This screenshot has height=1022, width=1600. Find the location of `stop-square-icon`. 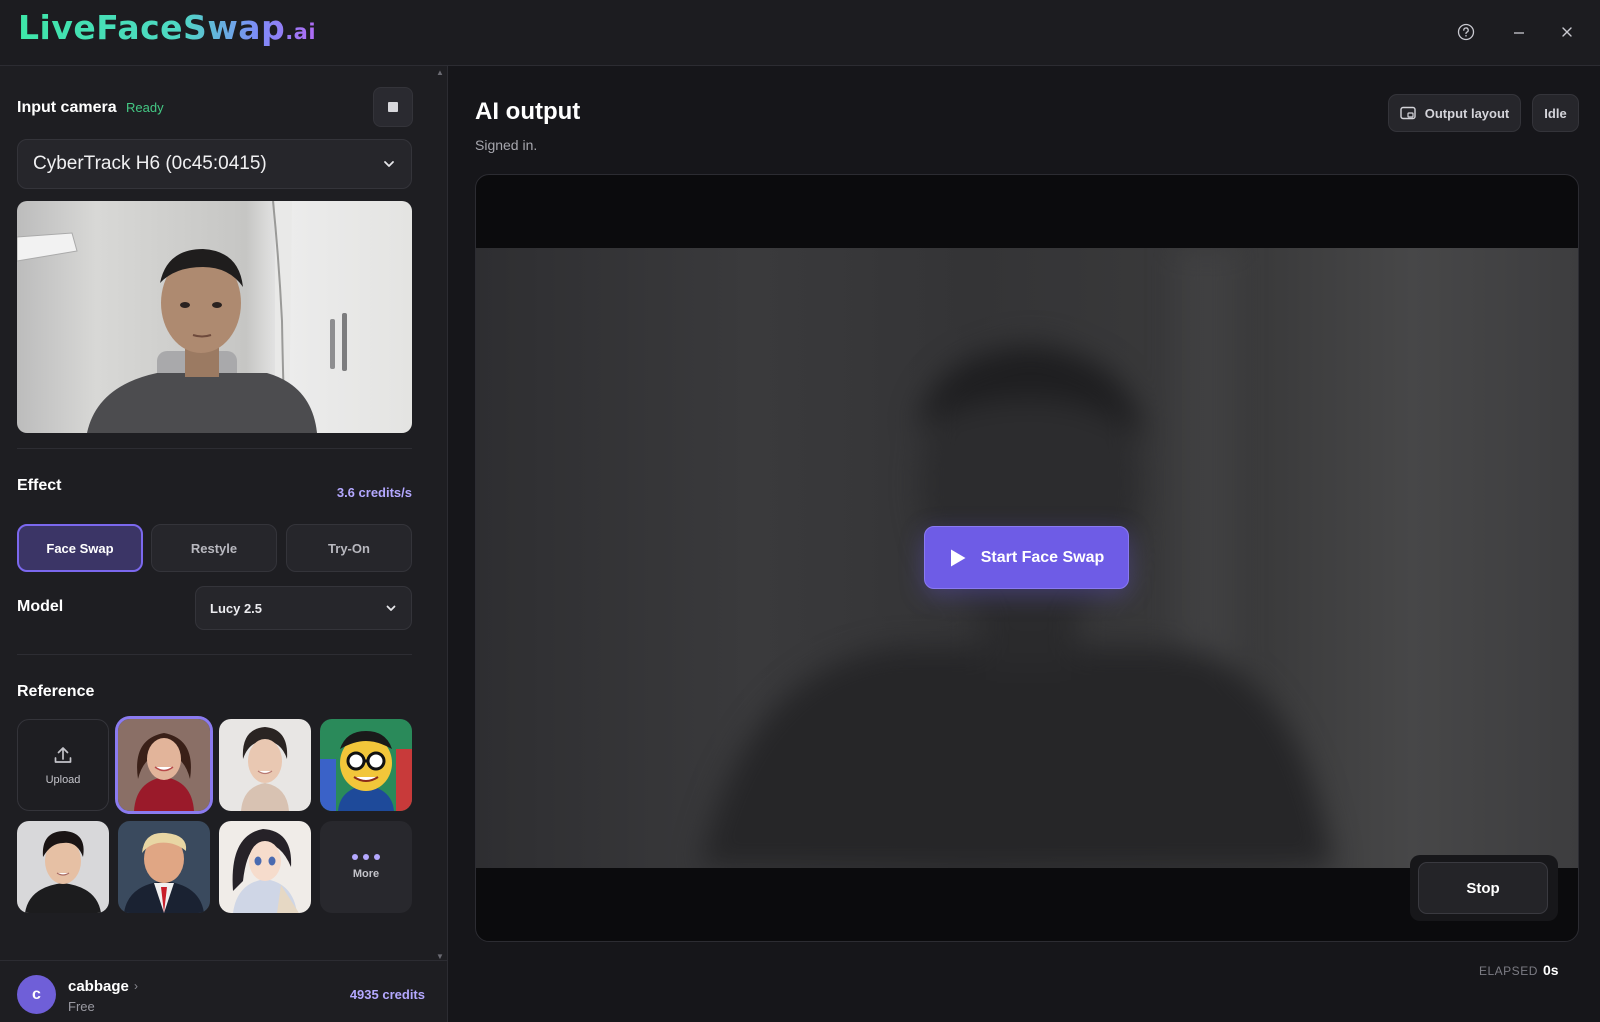

stop-square-icon is located at coordinates (393, 107).